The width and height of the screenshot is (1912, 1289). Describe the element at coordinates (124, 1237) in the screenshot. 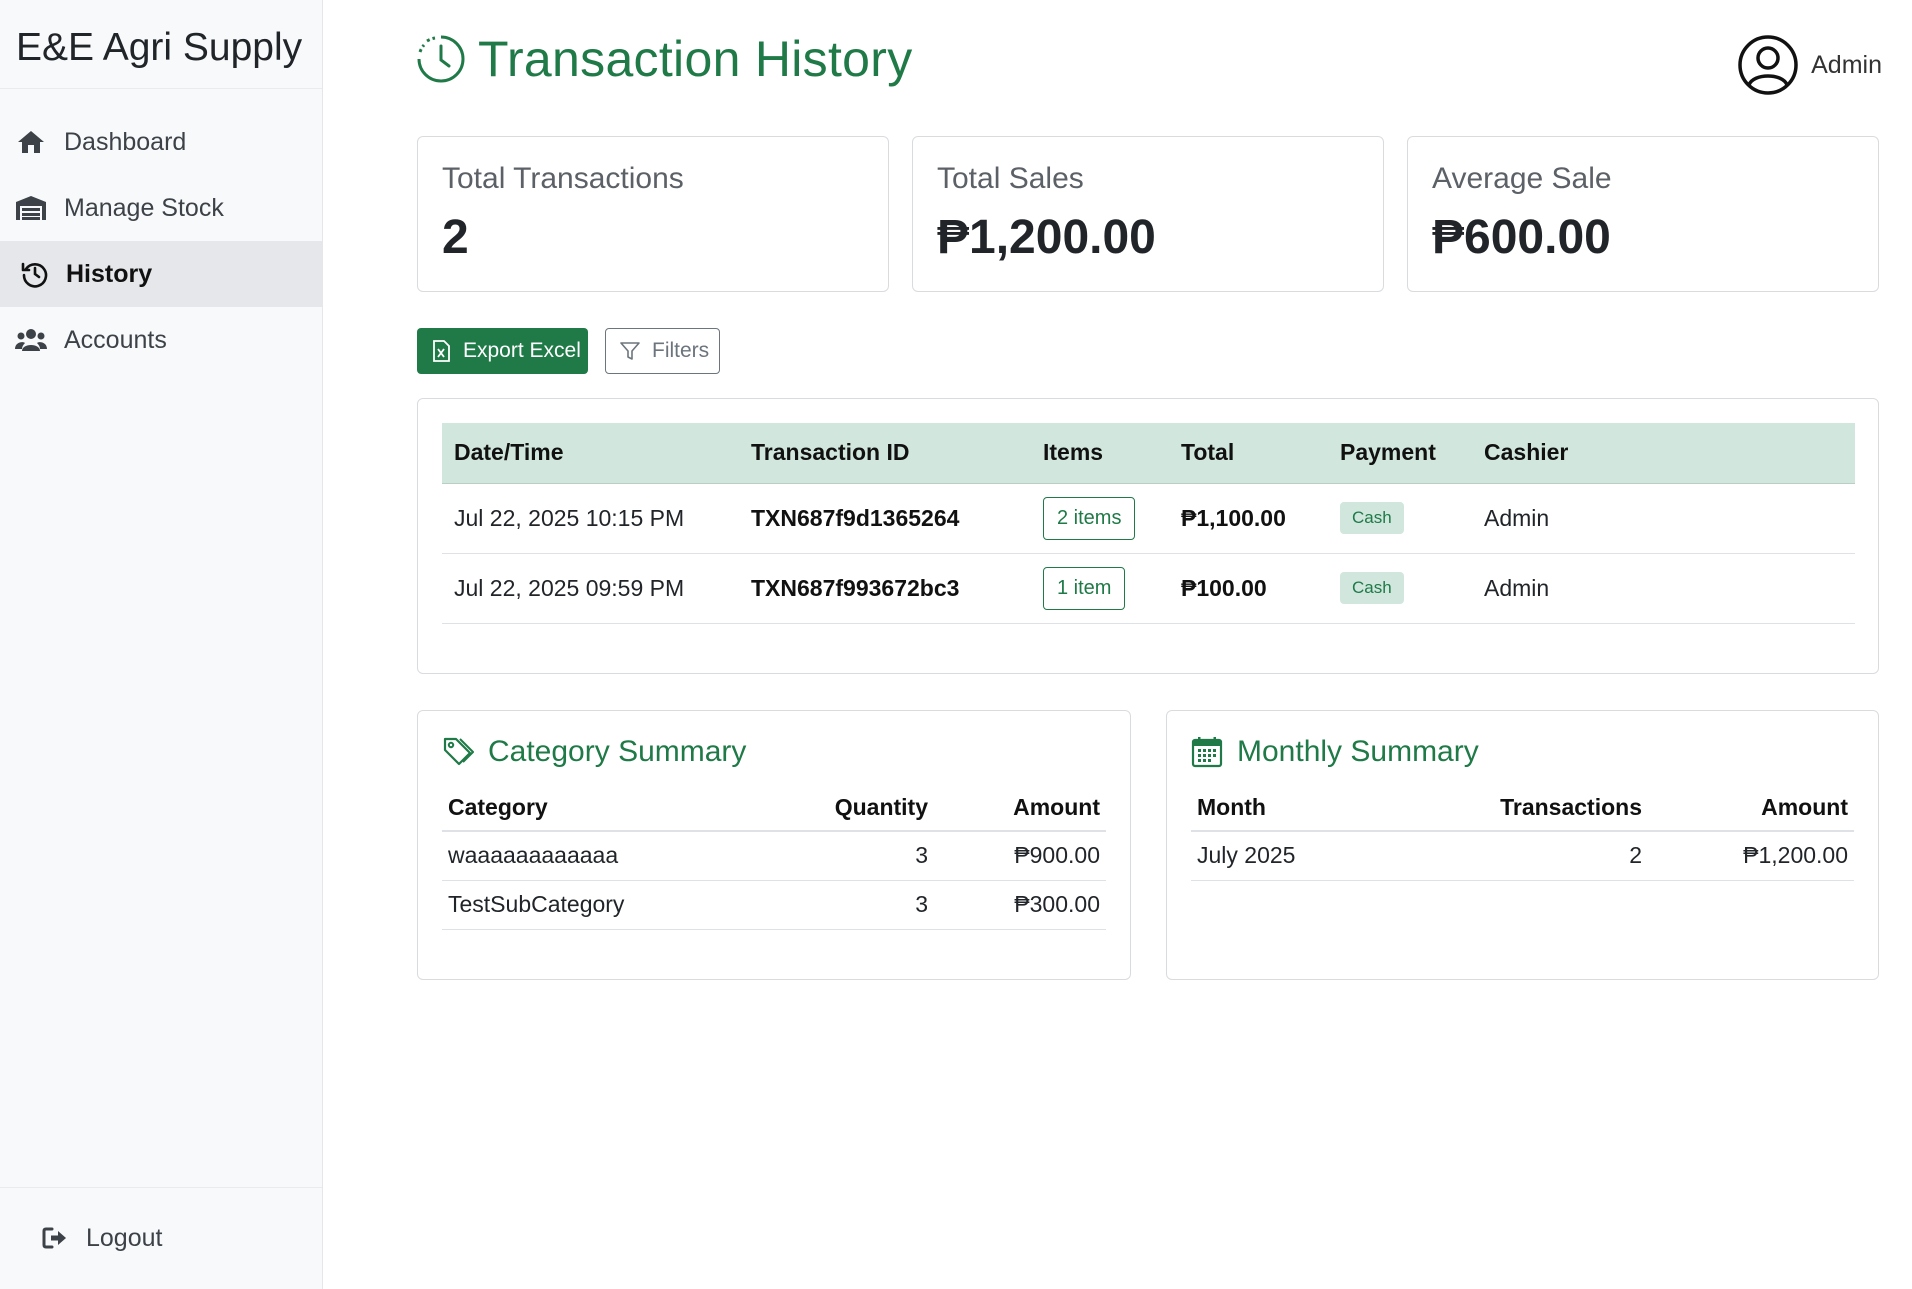

I see `logout-label: Logout` at that location.